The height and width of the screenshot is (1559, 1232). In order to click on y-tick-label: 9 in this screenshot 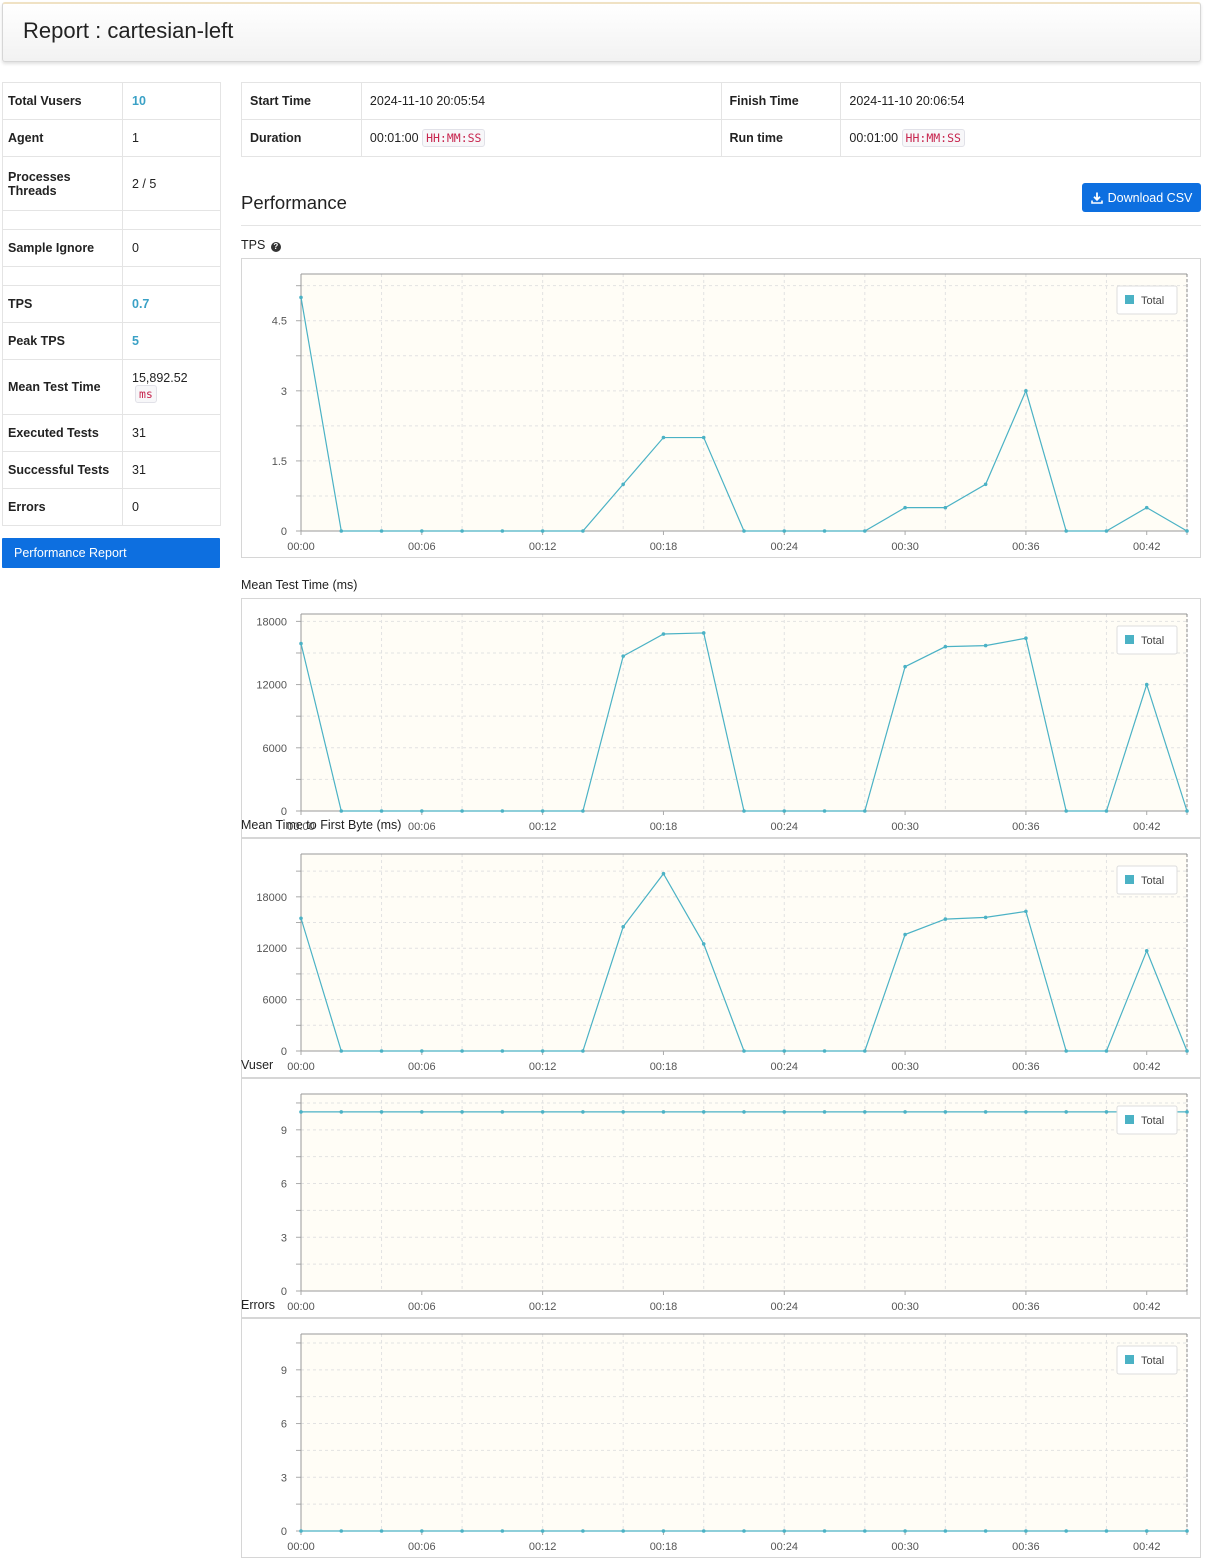, I will do `click(284, 1371)`.